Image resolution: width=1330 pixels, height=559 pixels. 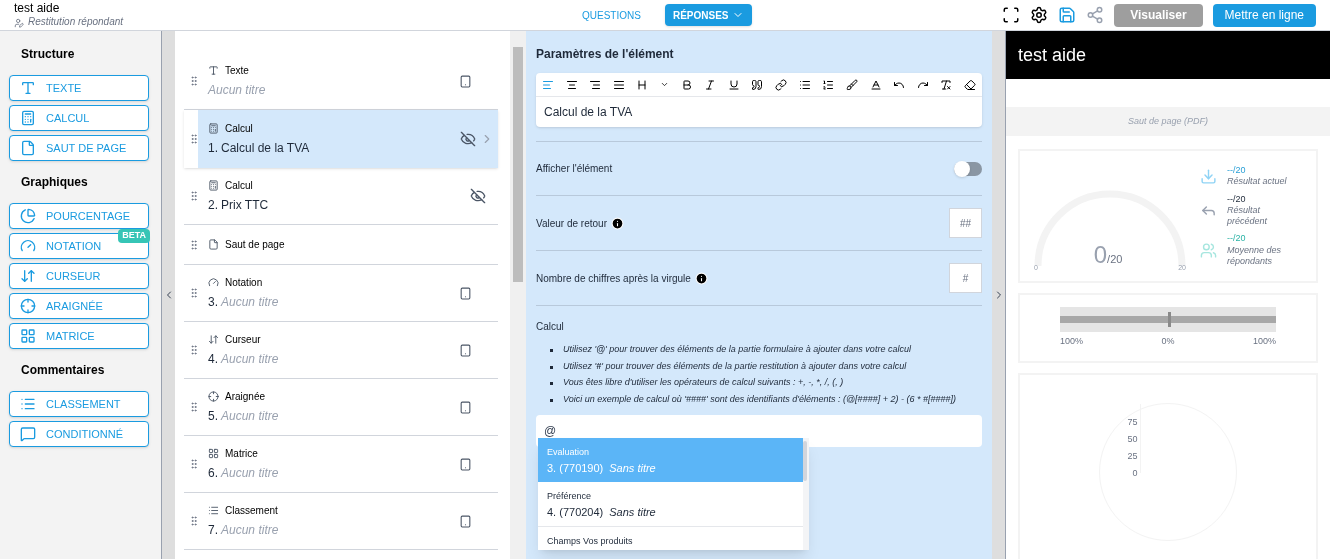 I want to click on caret-icon, so click(x=665, y=84).